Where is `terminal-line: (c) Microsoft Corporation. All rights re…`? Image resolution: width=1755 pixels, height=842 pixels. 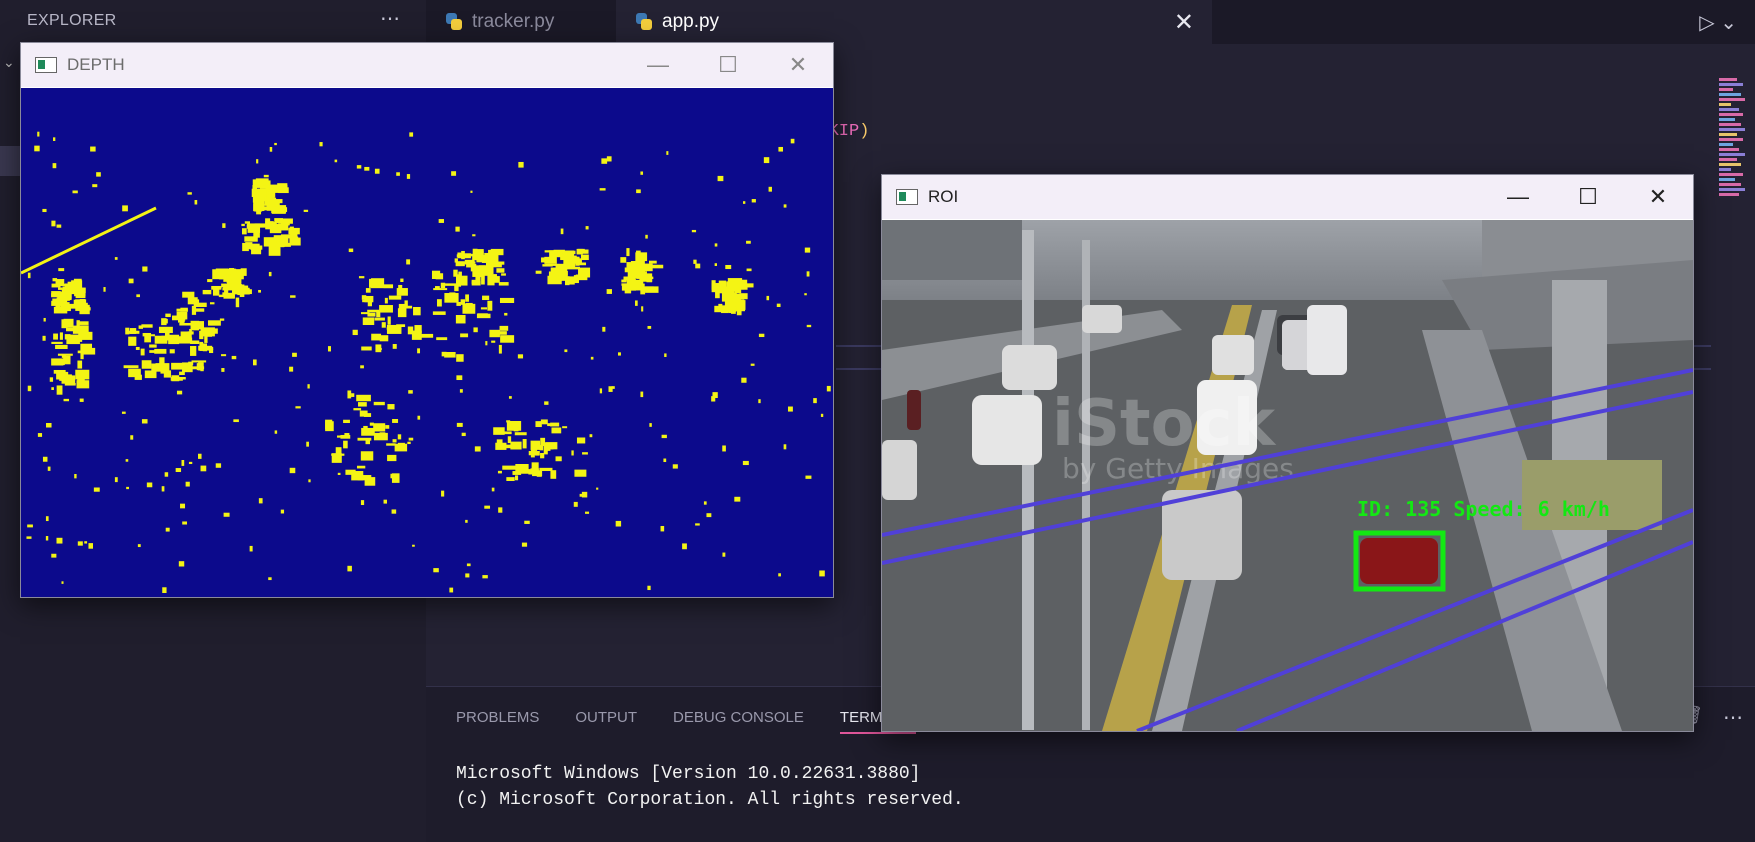 terminal-line: (c) Microsoft Corporation. All rights re… is located at coordinates (710, 800).